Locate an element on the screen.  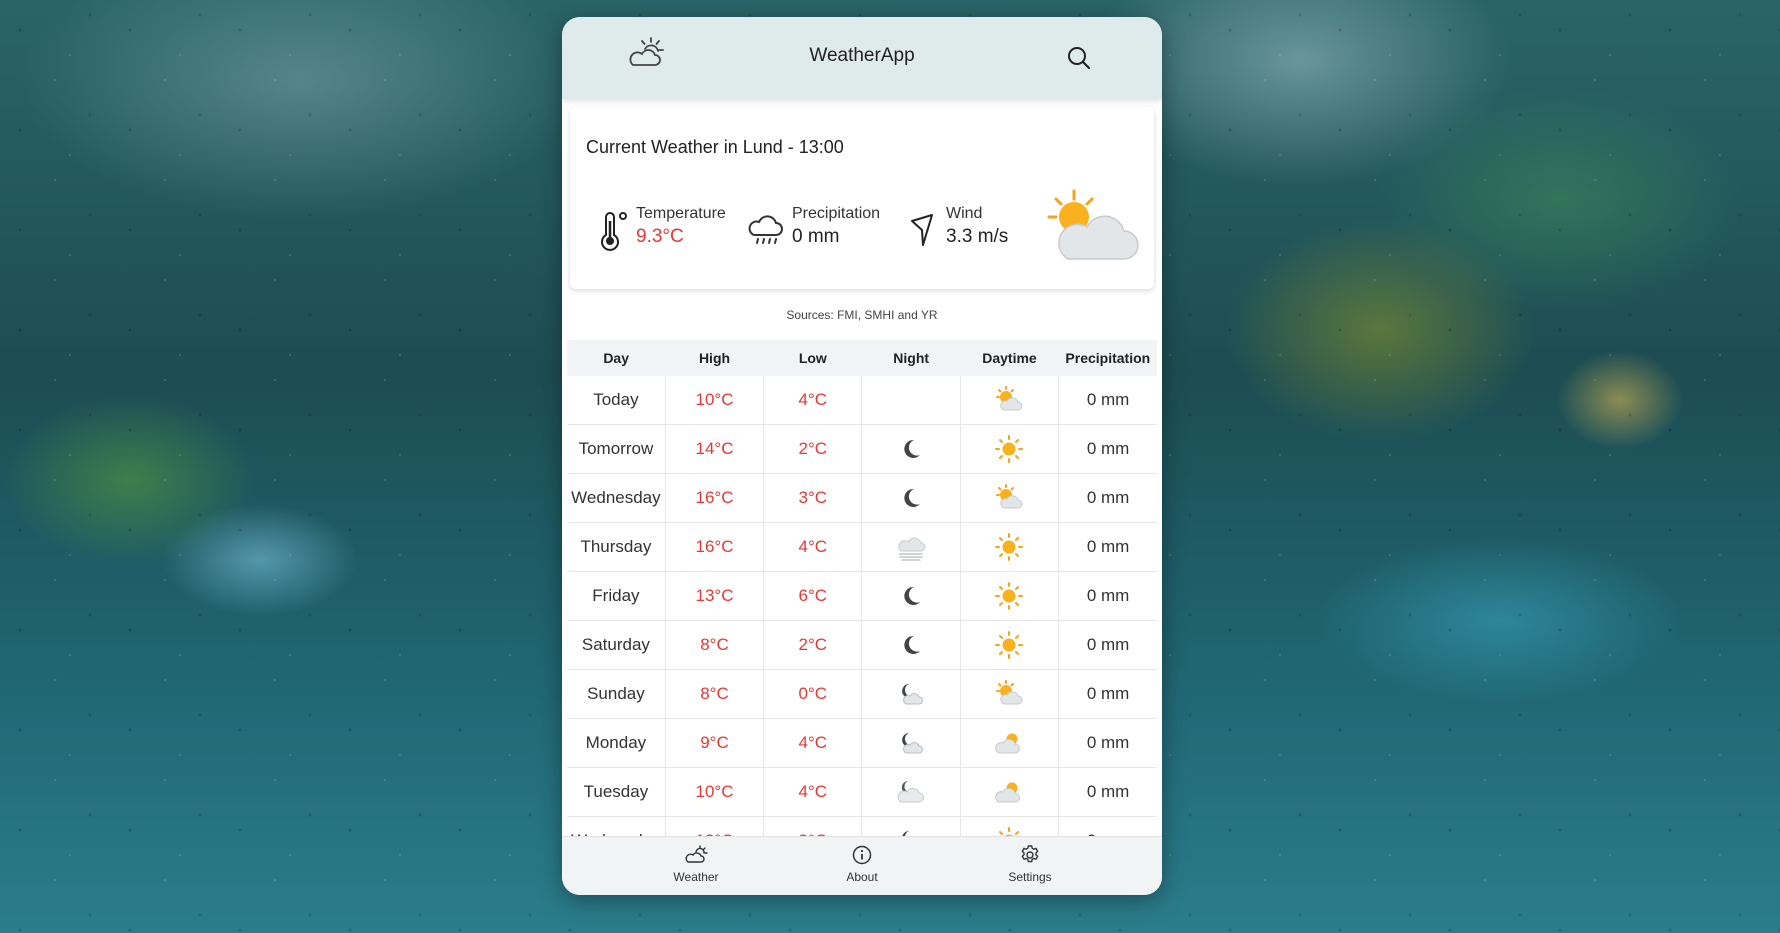
search-icon is located at coordinates (1079, 58).